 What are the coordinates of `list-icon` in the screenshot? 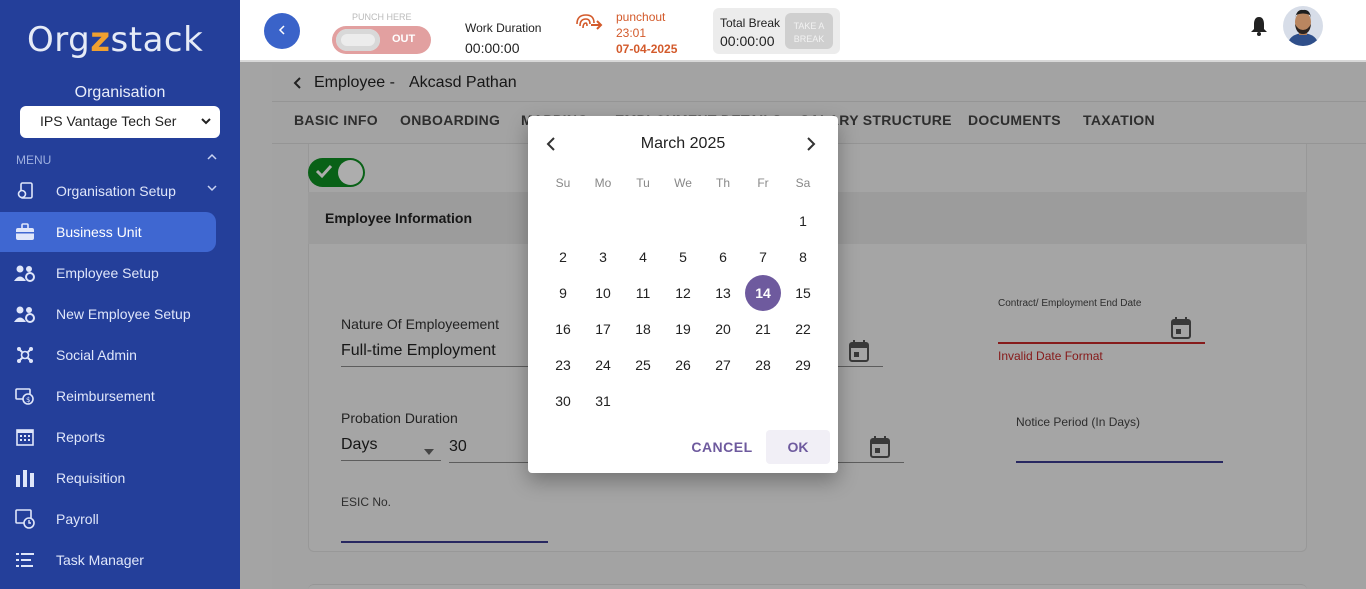 It's located at (28, 560).